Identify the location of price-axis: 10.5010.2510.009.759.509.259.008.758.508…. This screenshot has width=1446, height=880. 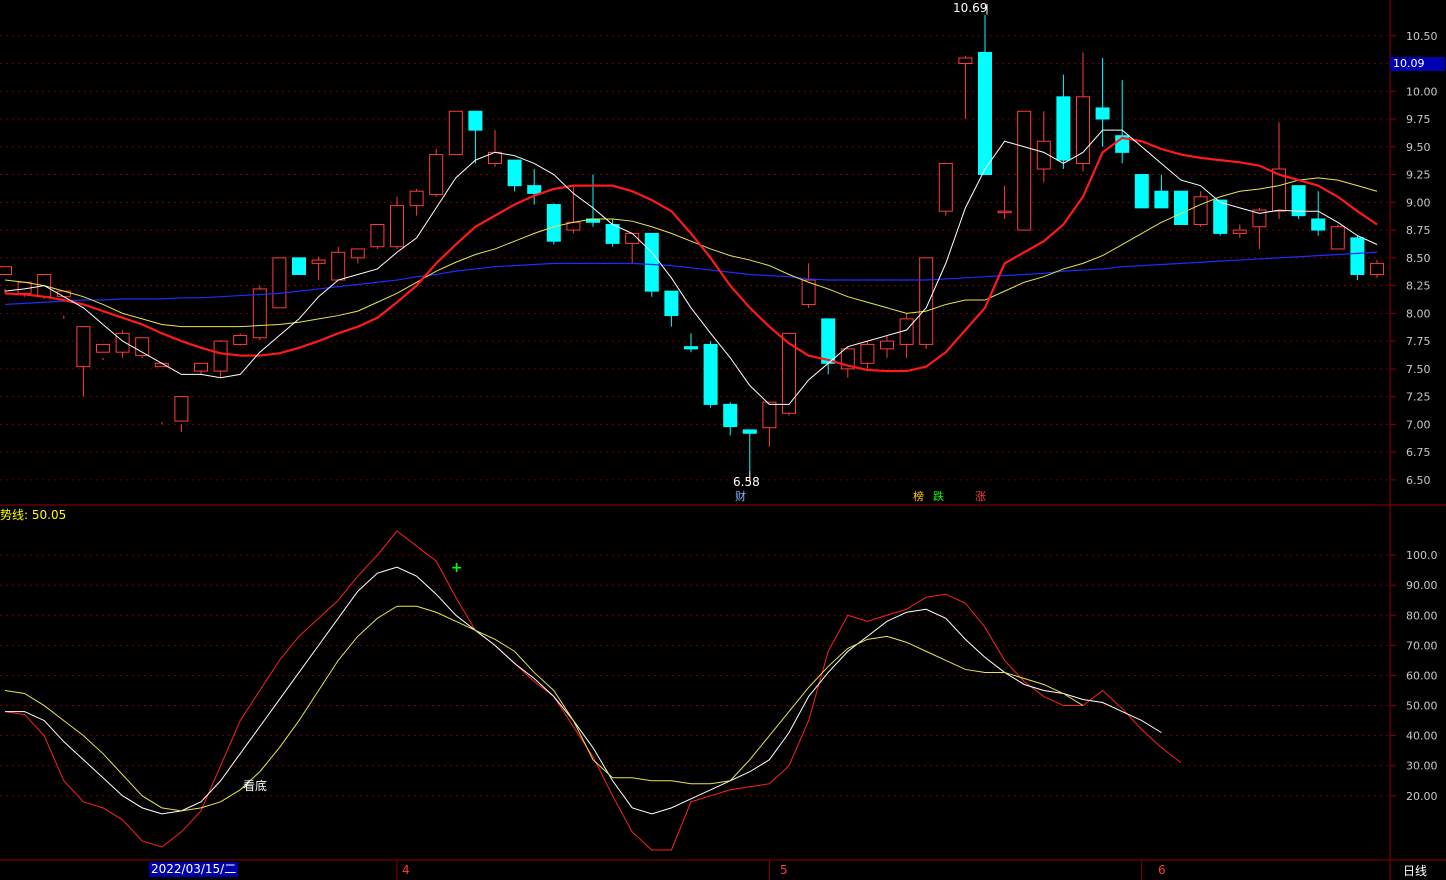
(1414, 258).